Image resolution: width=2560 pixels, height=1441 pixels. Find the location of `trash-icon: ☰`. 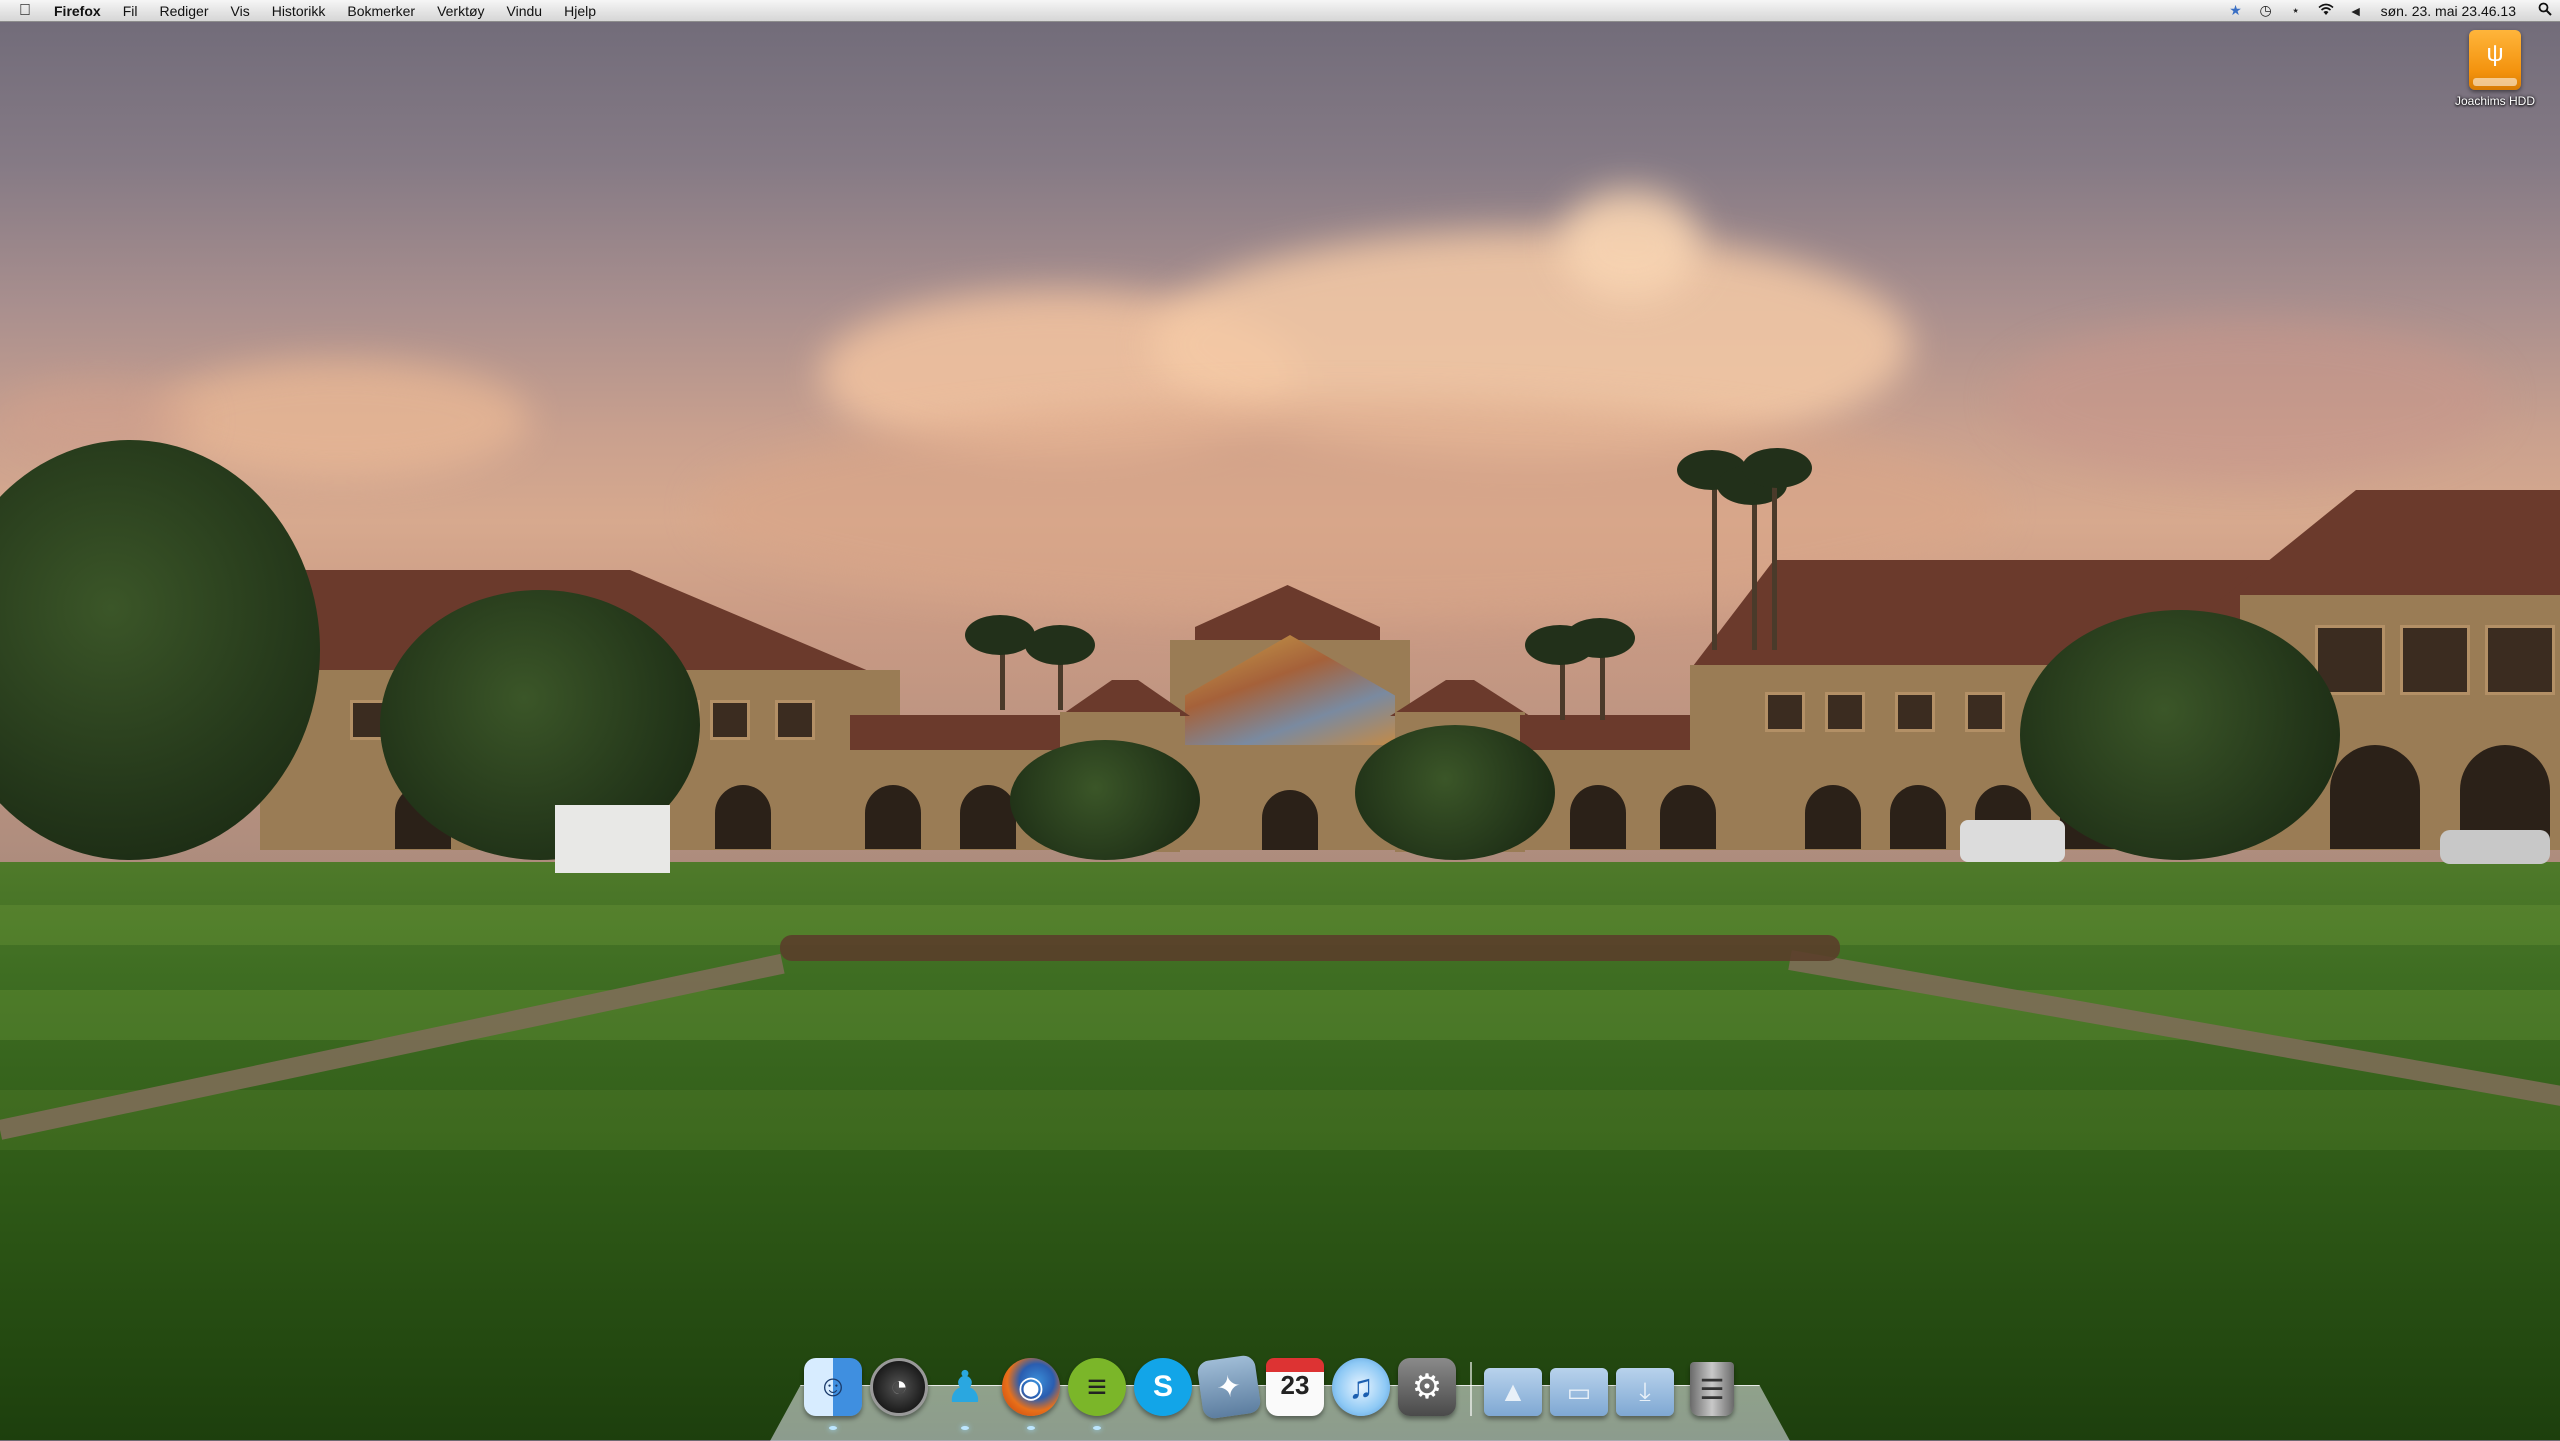

trash-icon: ☰ is located at coordinates (1712, 1389).